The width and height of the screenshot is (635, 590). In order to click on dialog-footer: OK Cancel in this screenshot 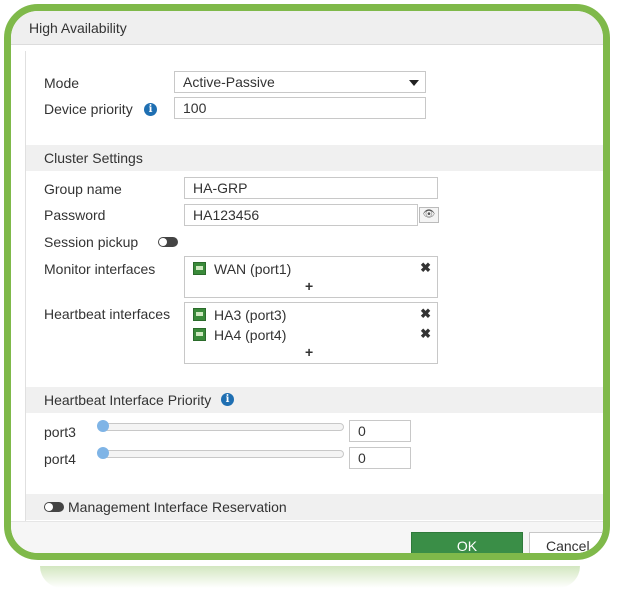, I will do `click(307, 537)`.